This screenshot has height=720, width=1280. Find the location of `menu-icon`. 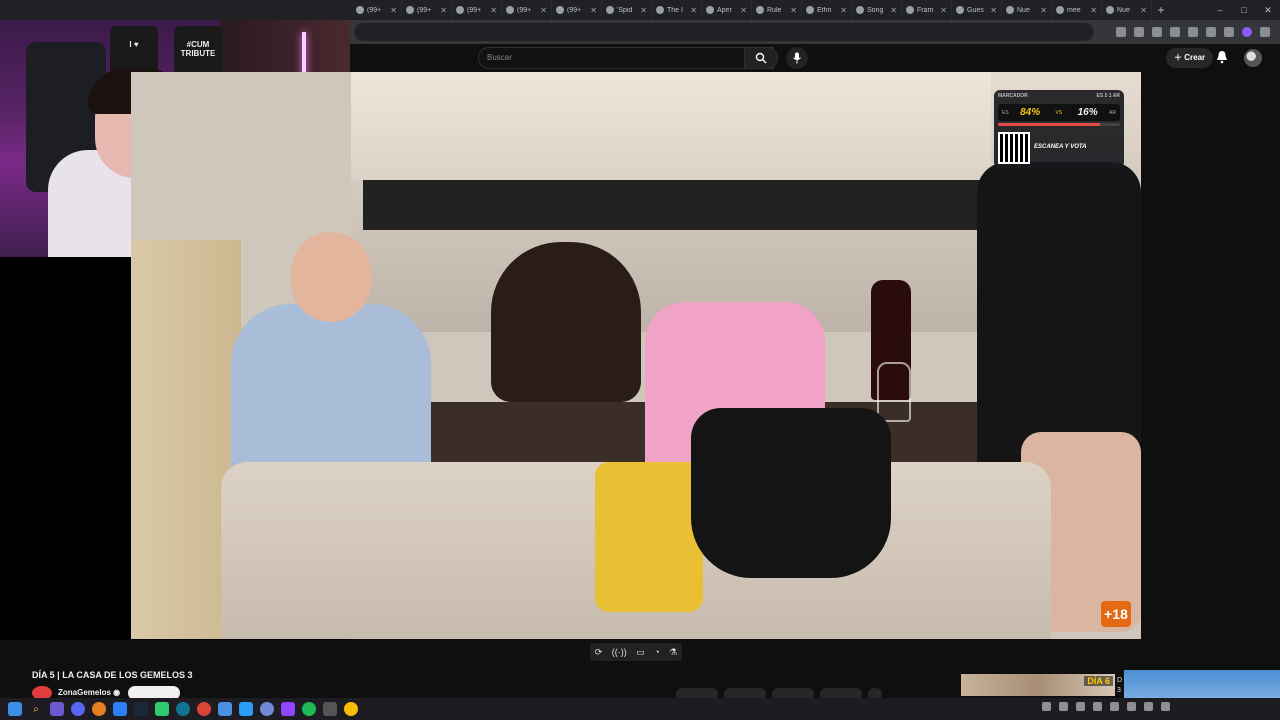

menu-icon is located at coordinates (1265, 32).